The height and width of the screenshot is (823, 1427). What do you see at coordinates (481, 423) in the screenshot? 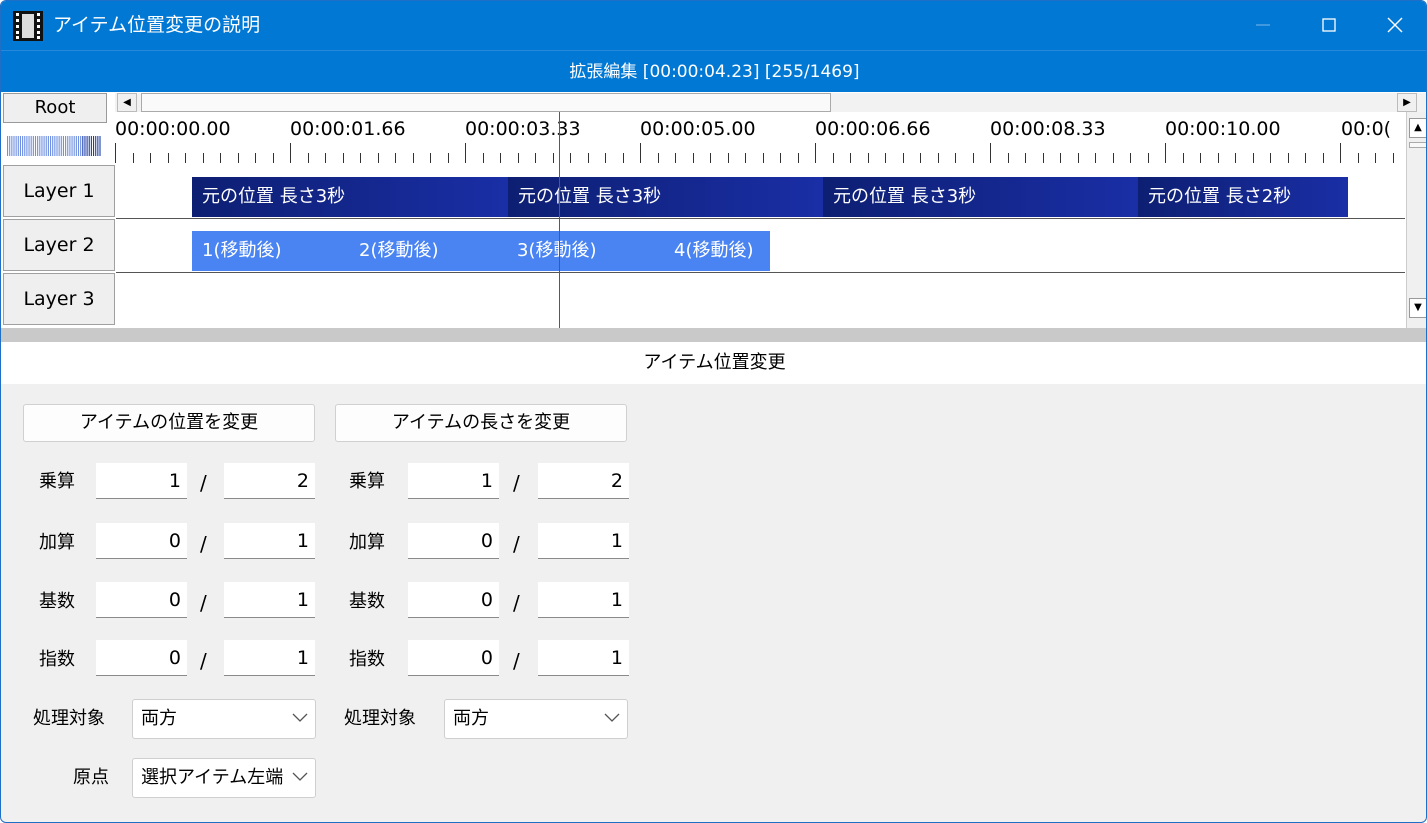
I see `change-length-button: アイテムの長さを変更` at bounding box center [481, 423].